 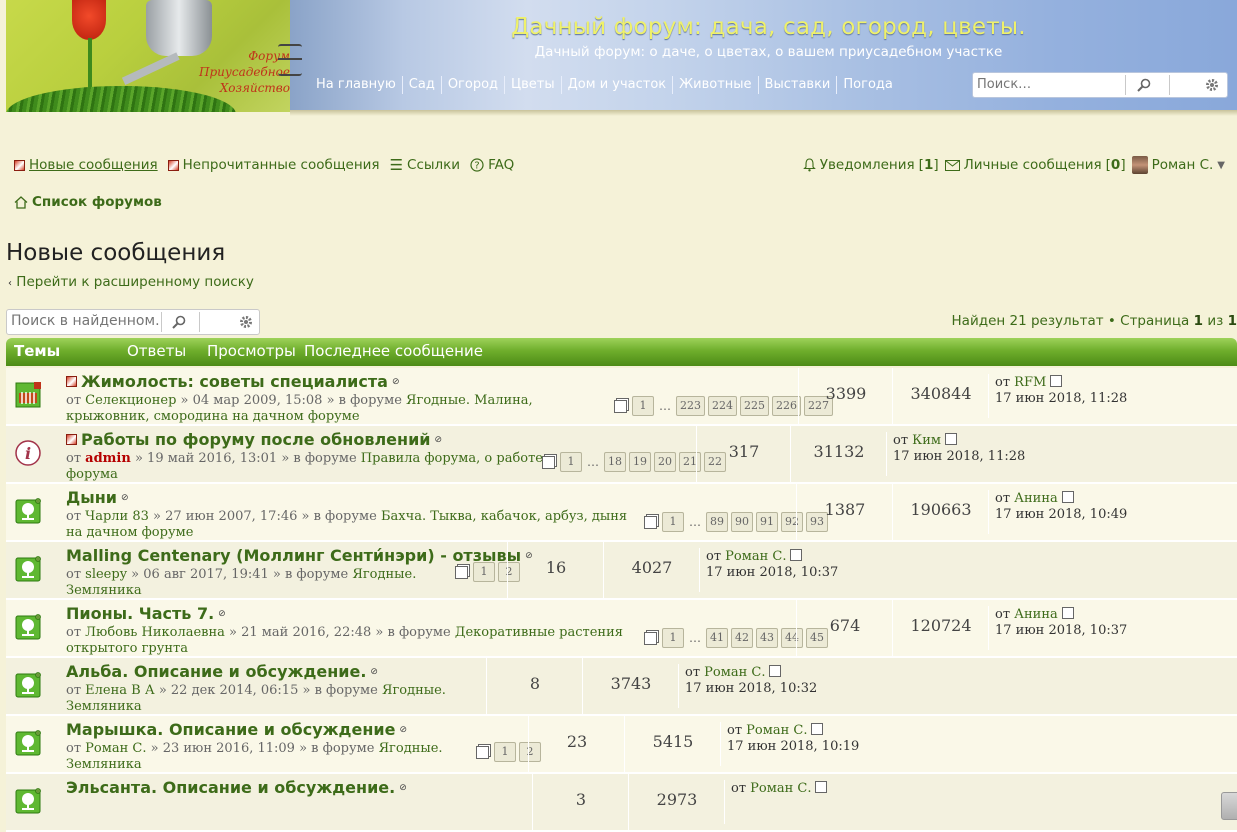 I want to click on search-icon, so click(x=179, y=322).